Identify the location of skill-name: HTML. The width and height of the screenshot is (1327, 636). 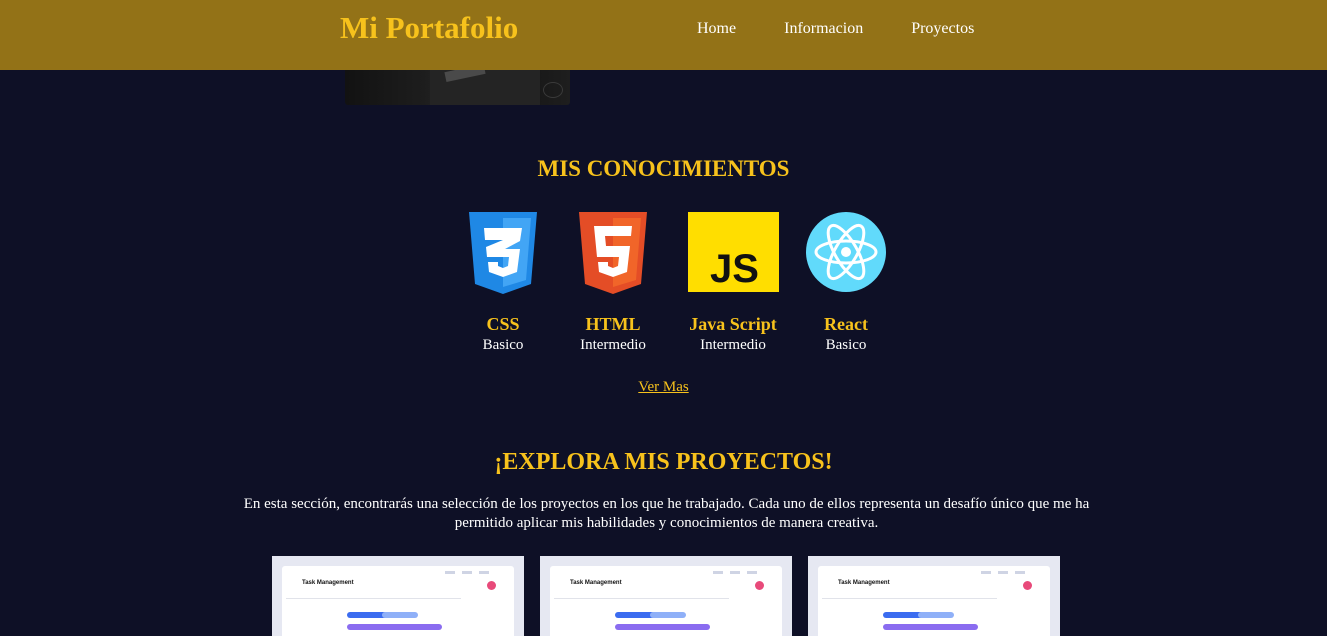
(613, 324).